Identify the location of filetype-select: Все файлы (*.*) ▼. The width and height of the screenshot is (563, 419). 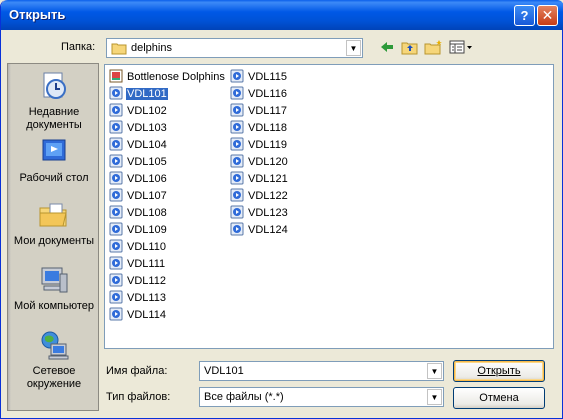
(321, 397).